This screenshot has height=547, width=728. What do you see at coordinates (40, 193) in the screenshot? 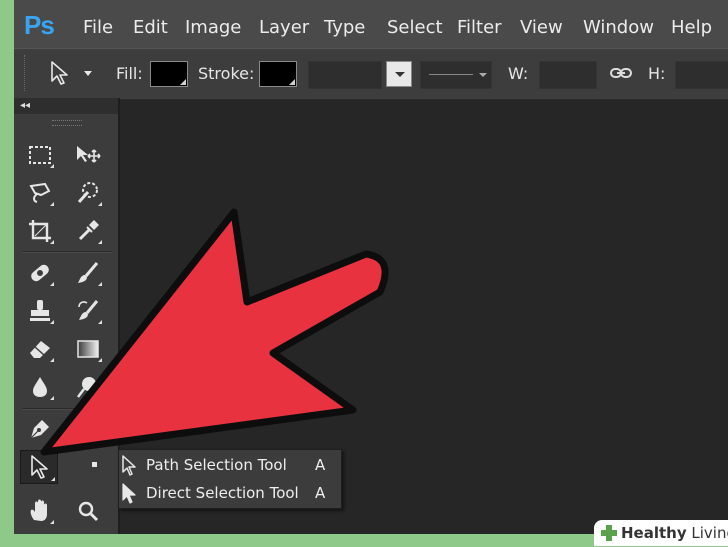
I see `lasso-tool` at bounding box center [40, 193].